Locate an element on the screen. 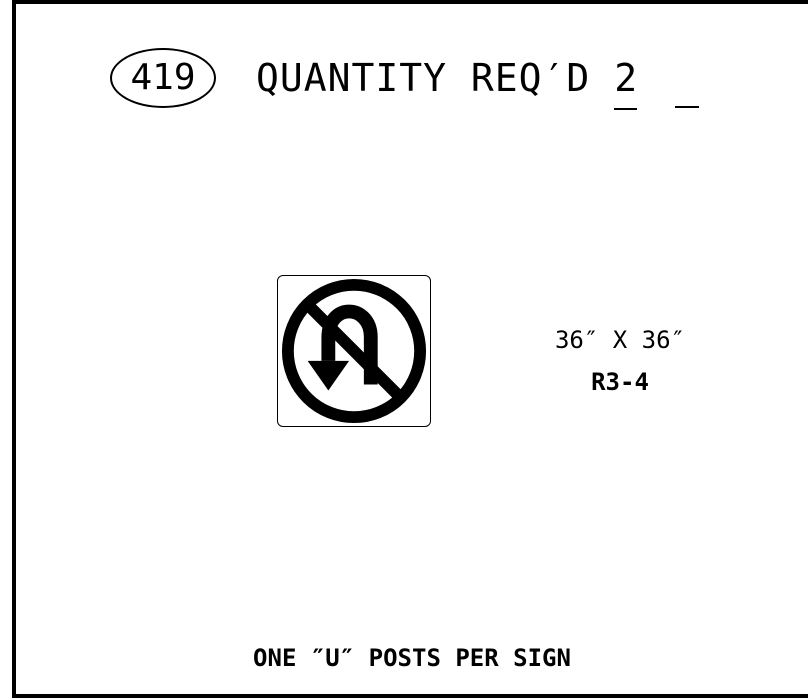  footer-note: ONE ″U″ POSTS PER SIGN is located at coordinates (412, 658).